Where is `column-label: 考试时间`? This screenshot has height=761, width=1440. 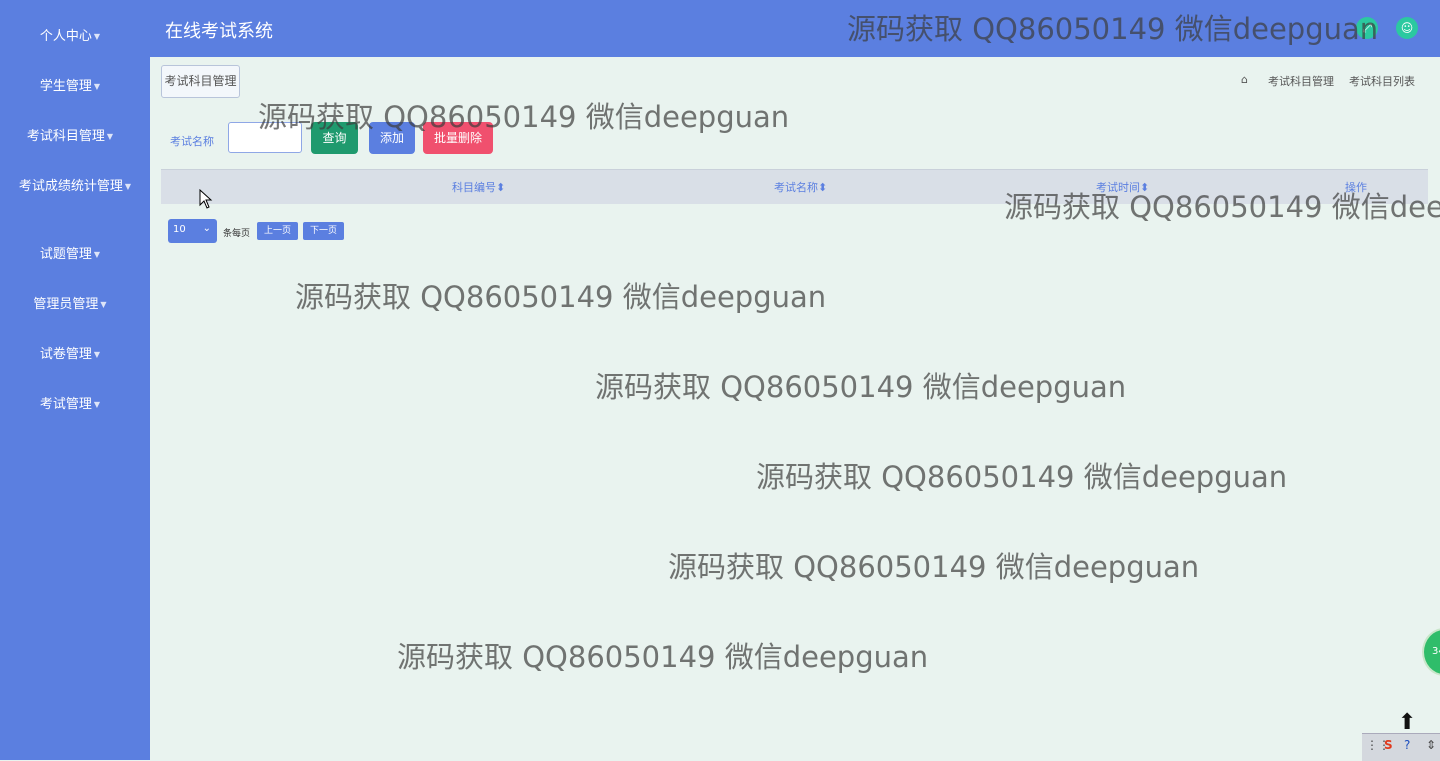
column-label: 考试时间 is located at coordinates (1118, 187).